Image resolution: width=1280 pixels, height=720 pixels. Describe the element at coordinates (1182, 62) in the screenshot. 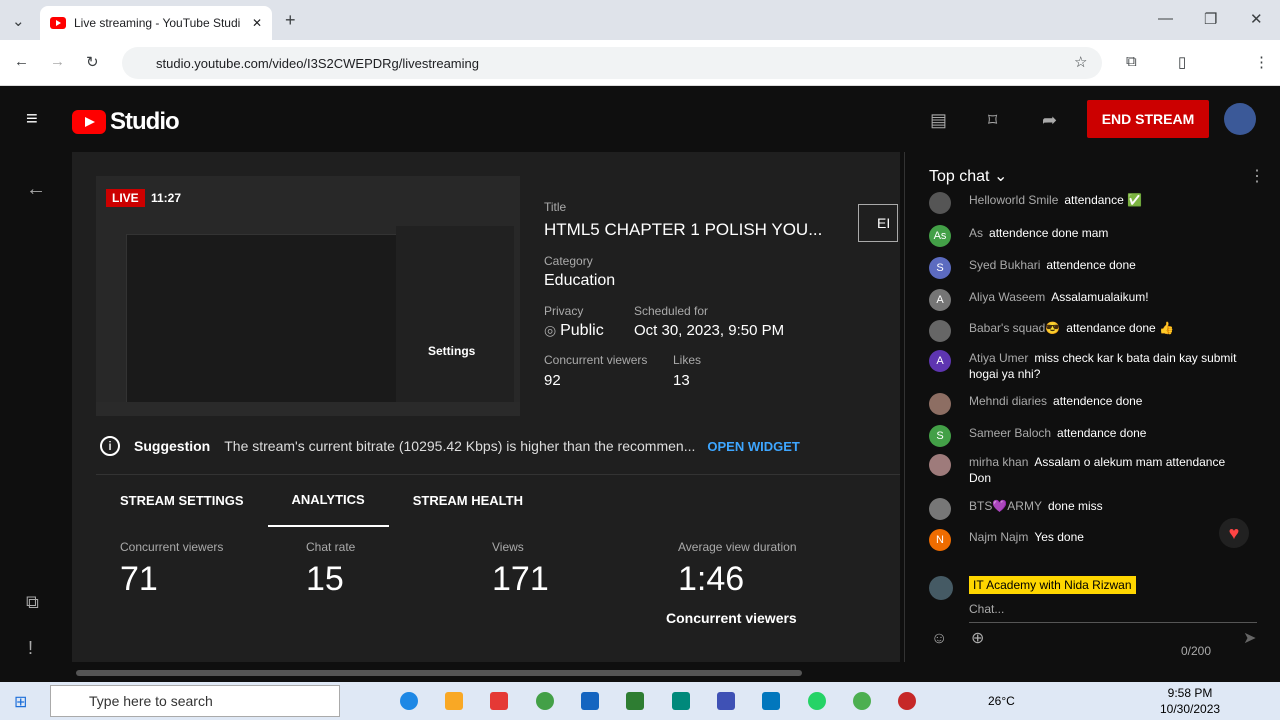

I see `side-panel-icon: ▯` at that location.